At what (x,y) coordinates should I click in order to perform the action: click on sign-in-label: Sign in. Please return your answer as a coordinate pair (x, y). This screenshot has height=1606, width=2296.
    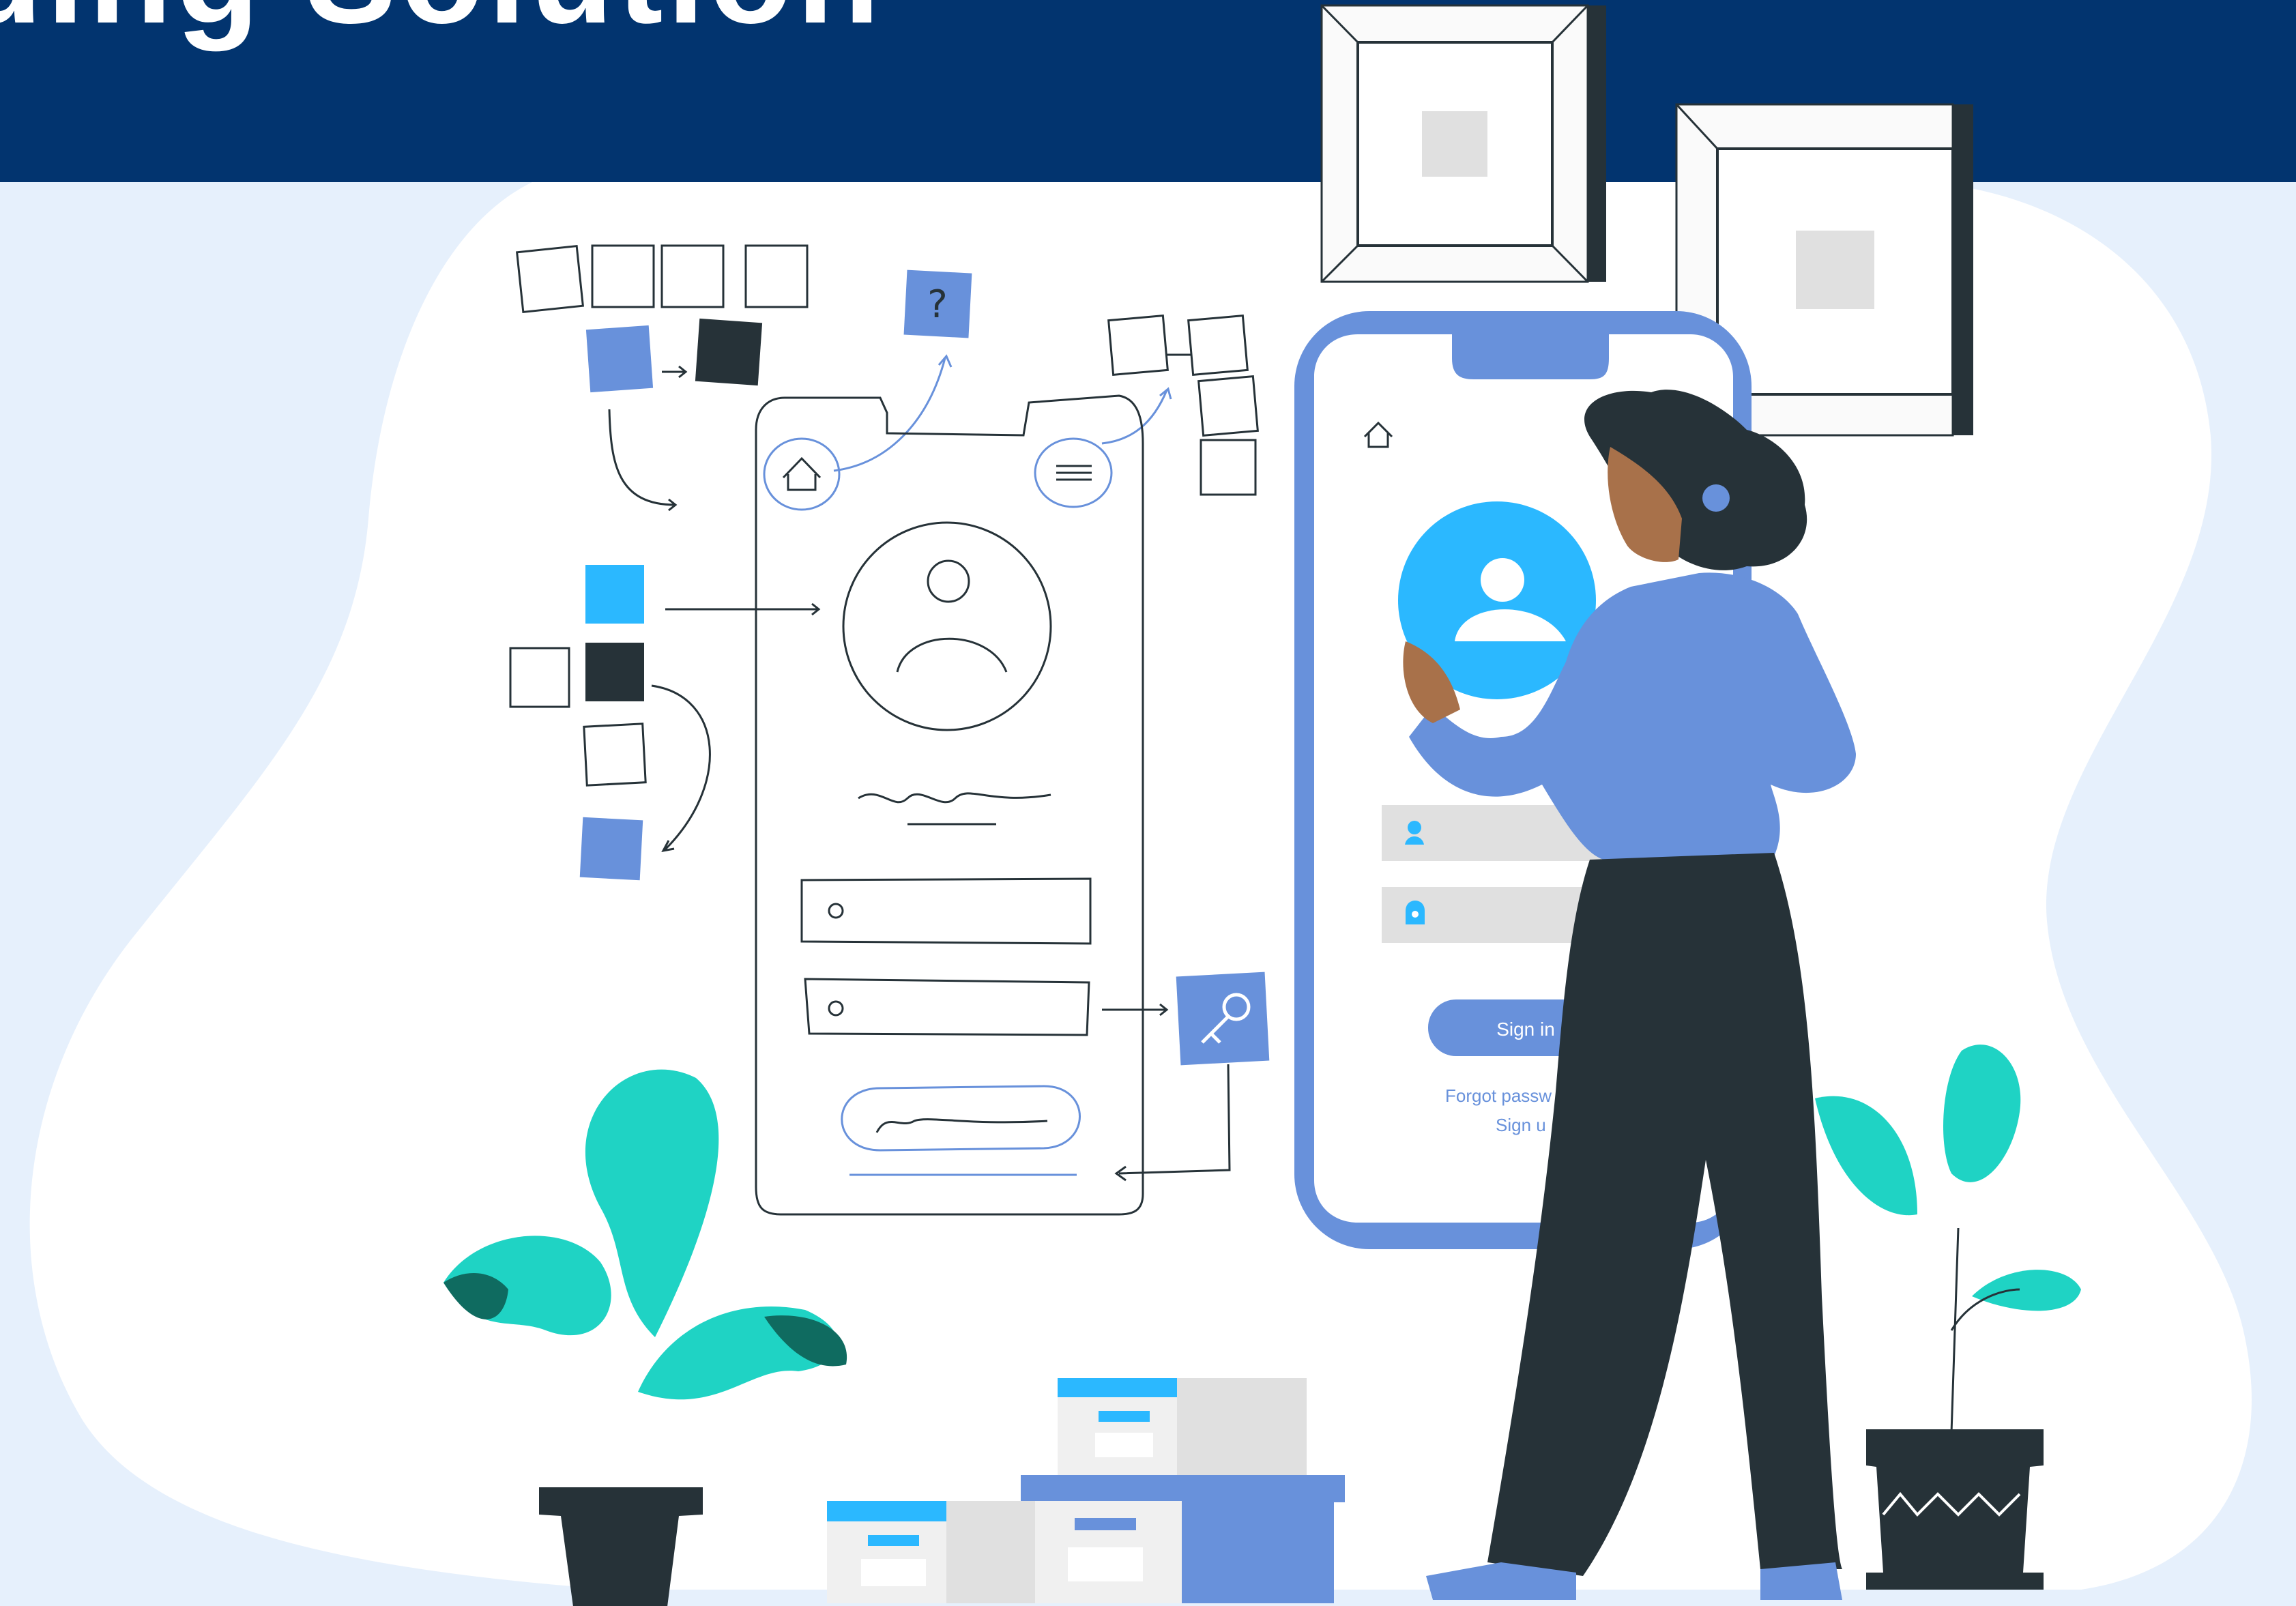
    Looking at the image, I should click on (1525, 1029).